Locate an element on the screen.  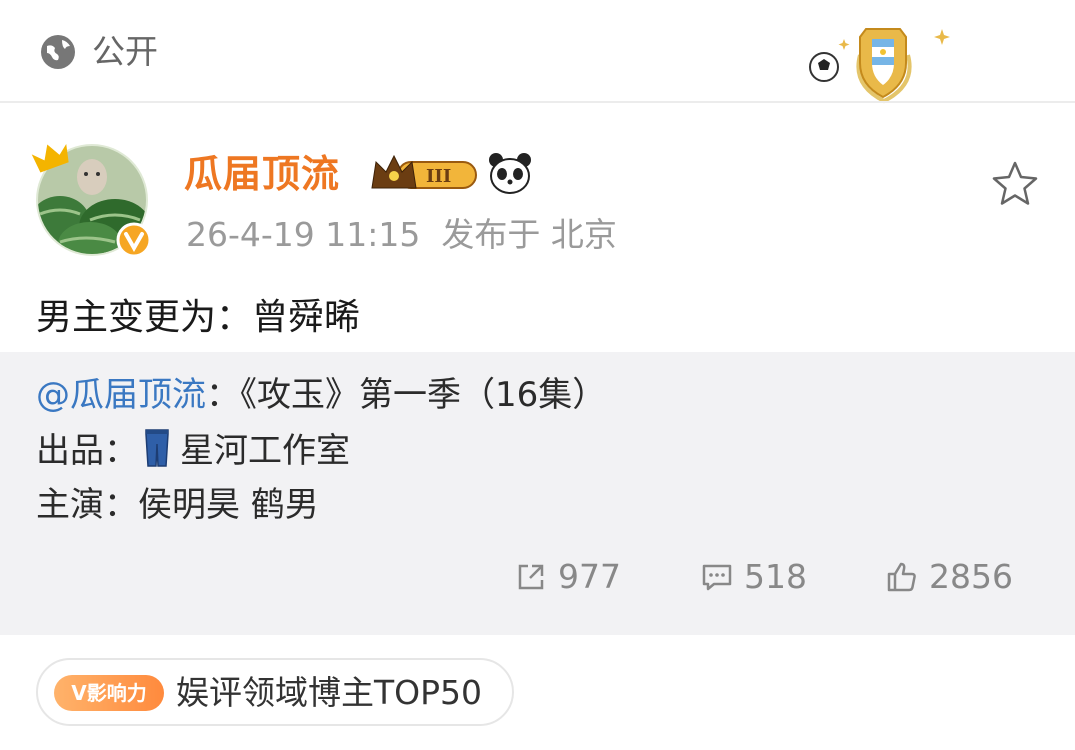
influence-tag: V影响力 is located at coordinates (109, 693).